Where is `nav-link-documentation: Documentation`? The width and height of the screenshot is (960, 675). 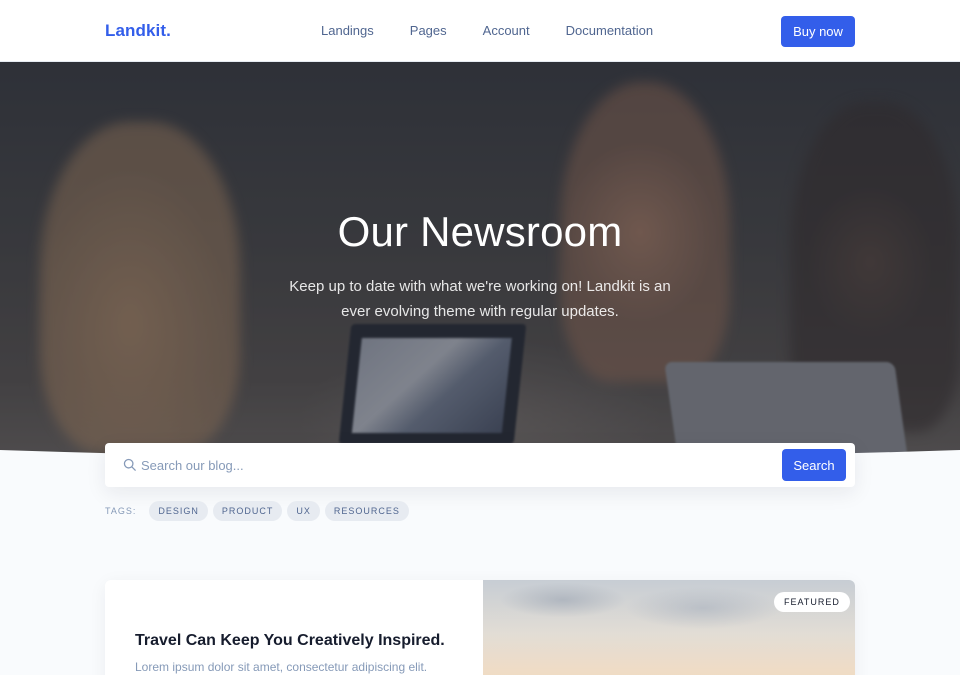
nav-link-documentation: Documentation is located at coordinates (609, 30).